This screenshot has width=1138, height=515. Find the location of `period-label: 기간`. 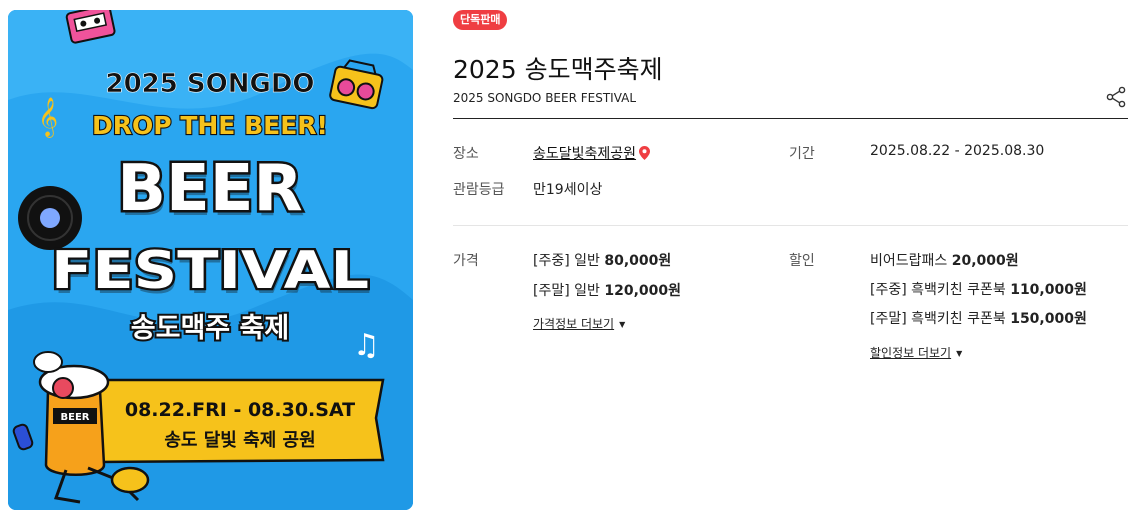

period-label: 기간 is located at coordinates (802, 154).